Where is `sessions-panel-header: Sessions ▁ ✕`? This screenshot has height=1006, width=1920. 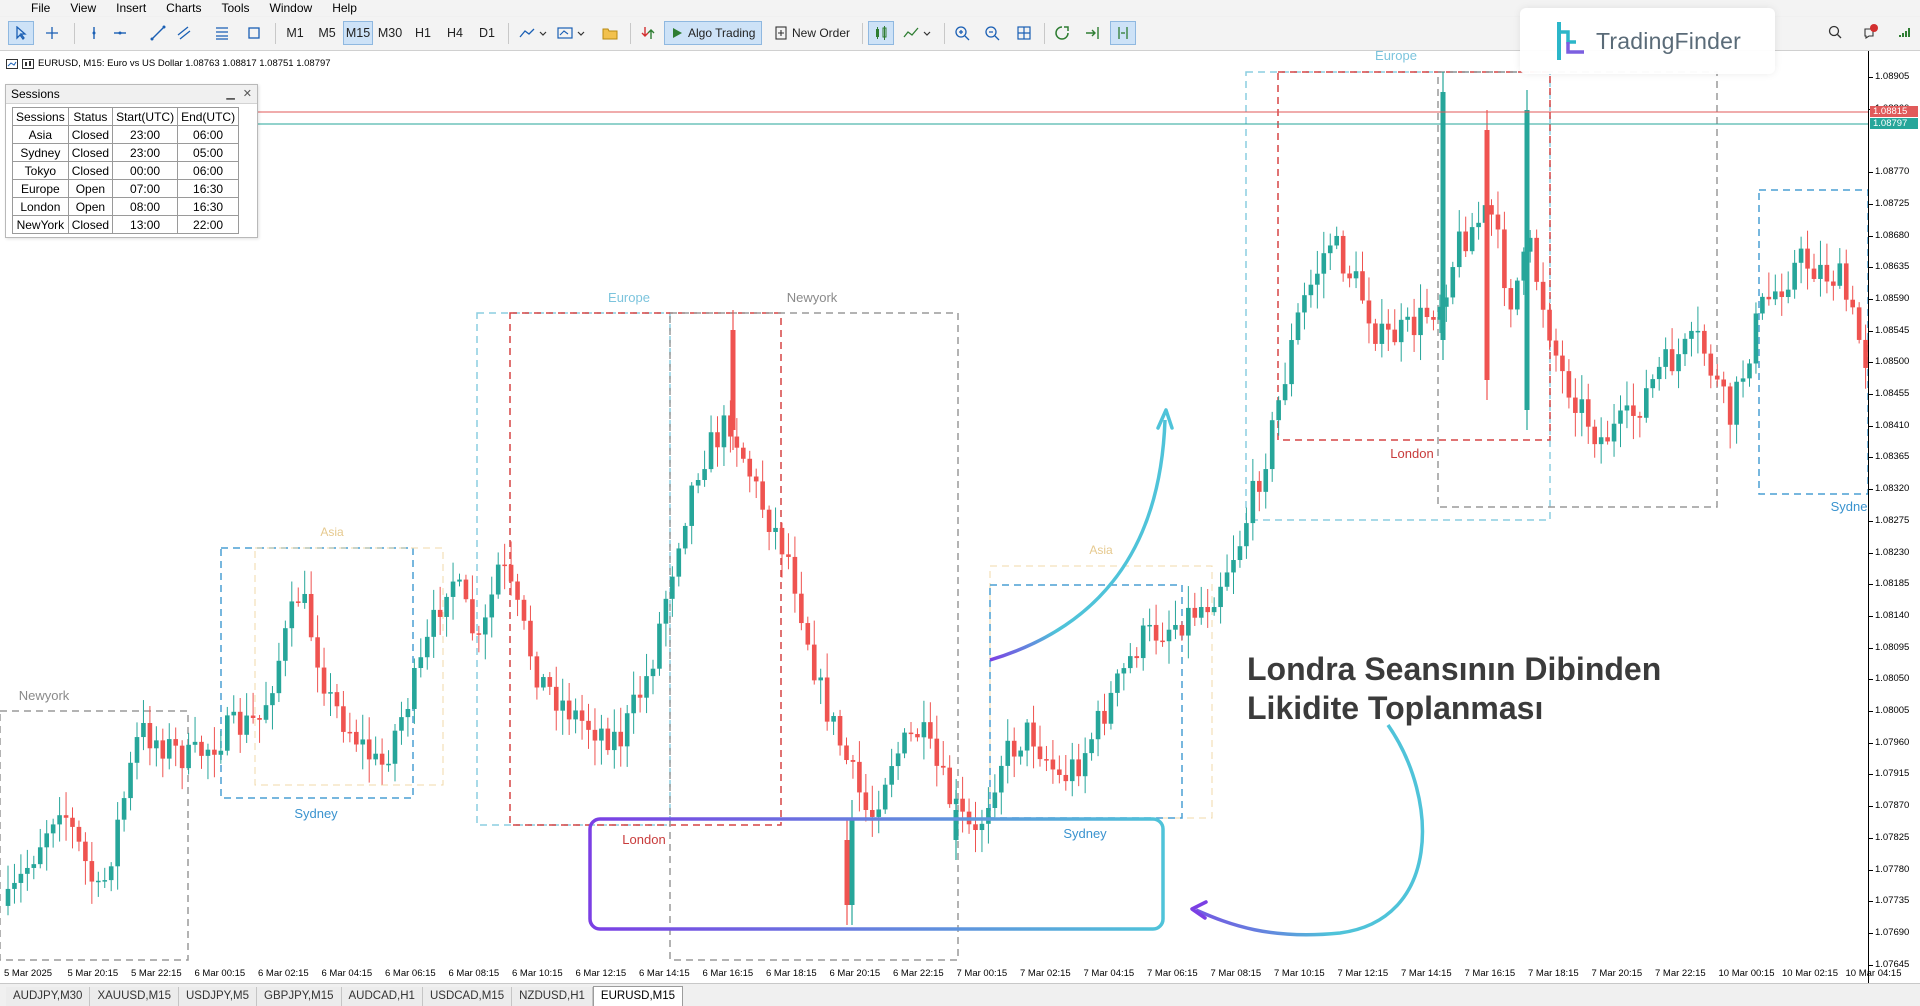
sessions-panel-header: Sessions ▁ ✕ is located at coordinates (131, 94).